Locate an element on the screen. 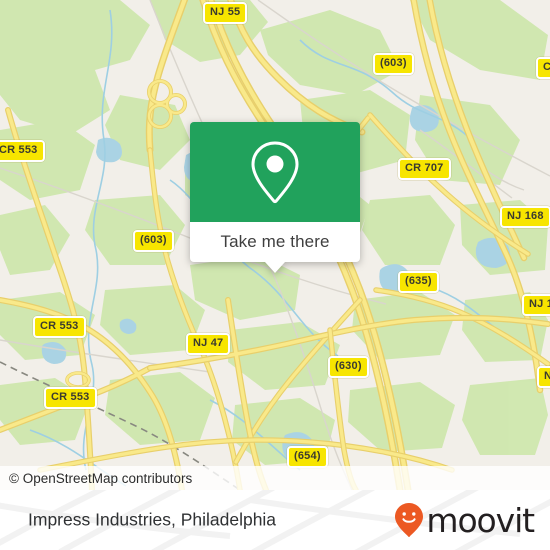  page-title: Impress Industries, Philadelphia is located at coordinates (152, 519).